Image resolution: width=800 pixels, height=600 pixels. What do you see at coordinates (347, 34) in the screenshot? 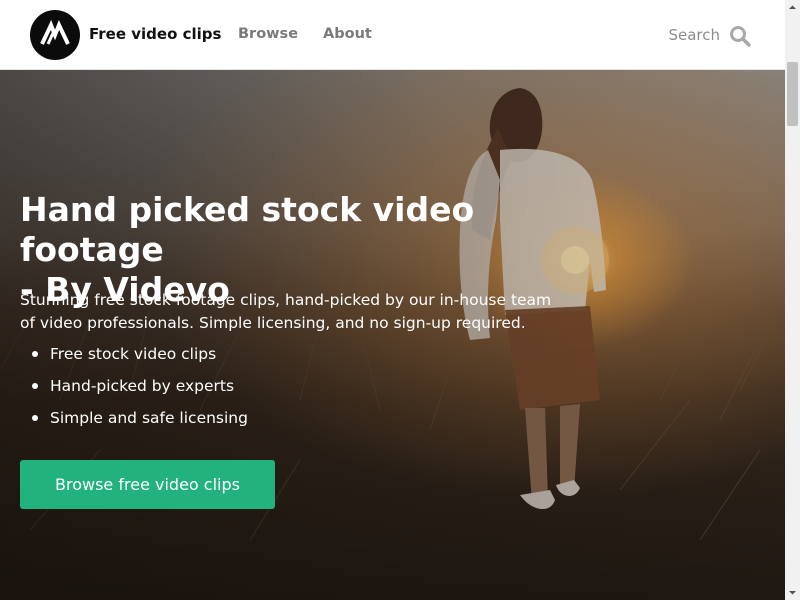
I see `nav-about: About` at bounding box center [347, 34].